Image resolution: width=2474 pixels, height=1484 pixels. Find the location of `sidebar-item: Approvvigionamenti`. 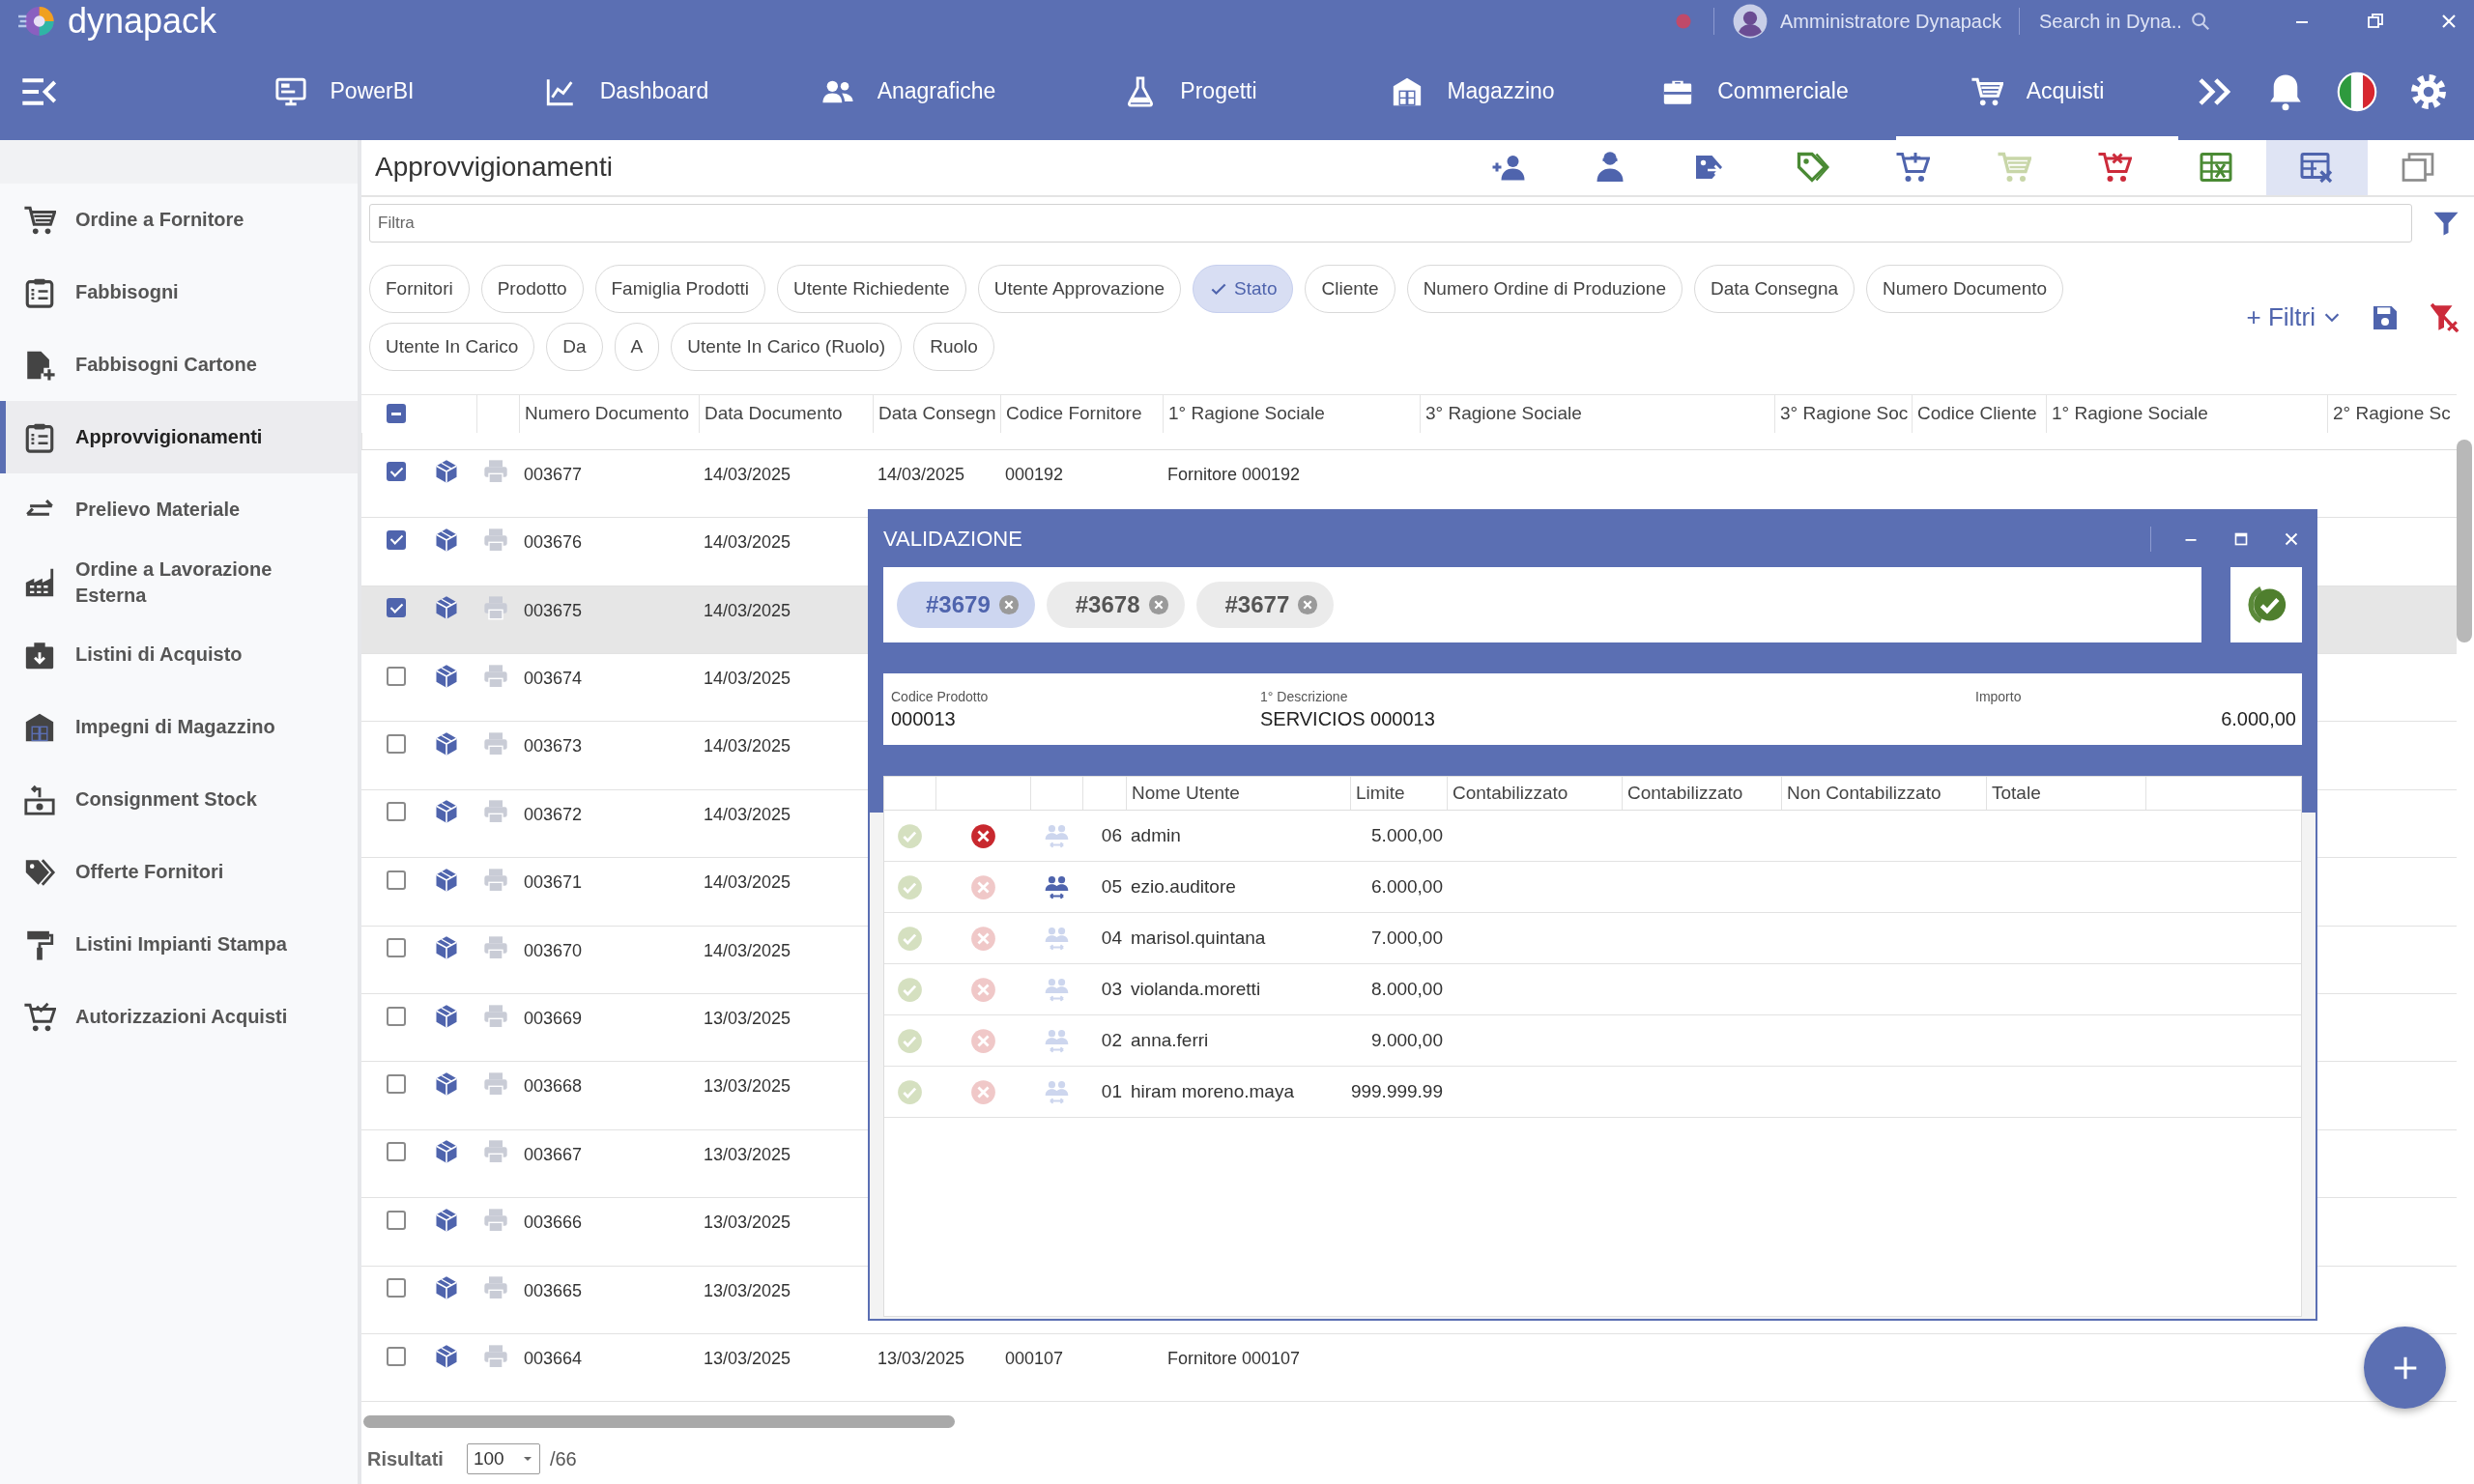

sidebar-item: Approvvigionamenti is located at coordinates (179, 437).